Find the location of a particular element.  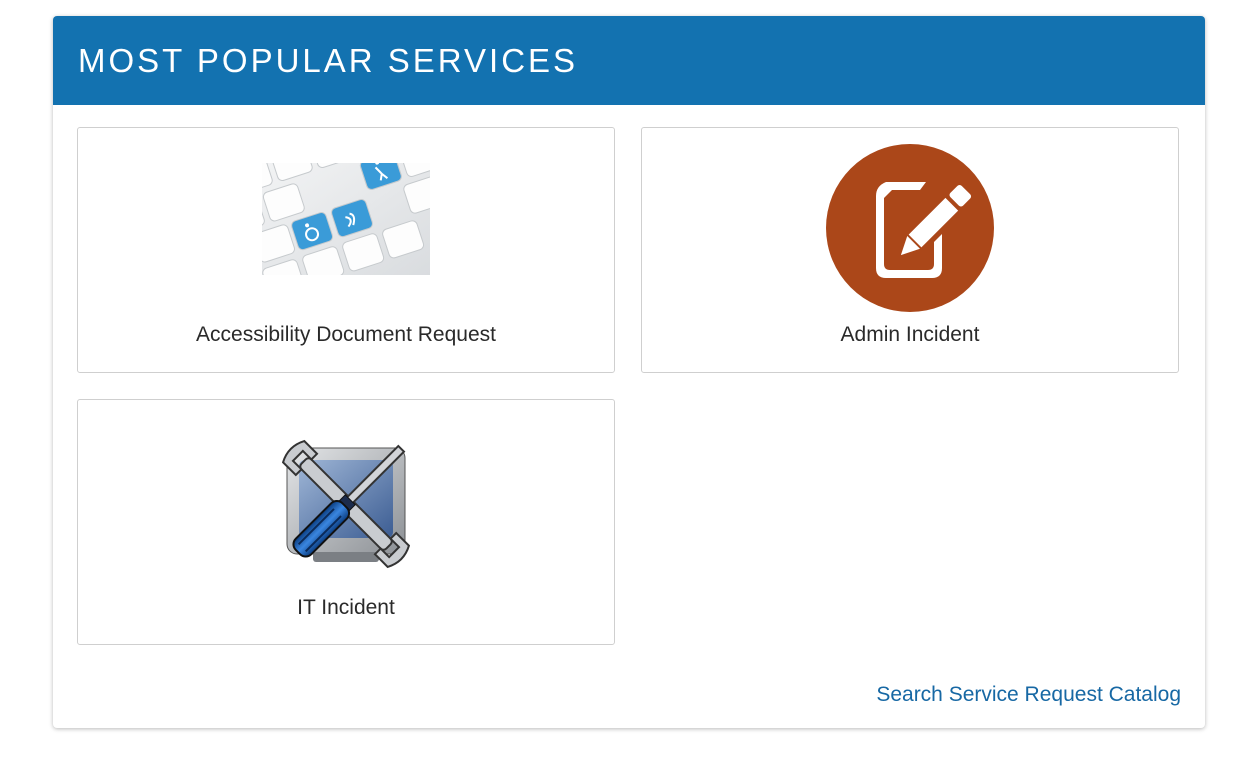

edit-document-icon is located at coordinates (910, 228).